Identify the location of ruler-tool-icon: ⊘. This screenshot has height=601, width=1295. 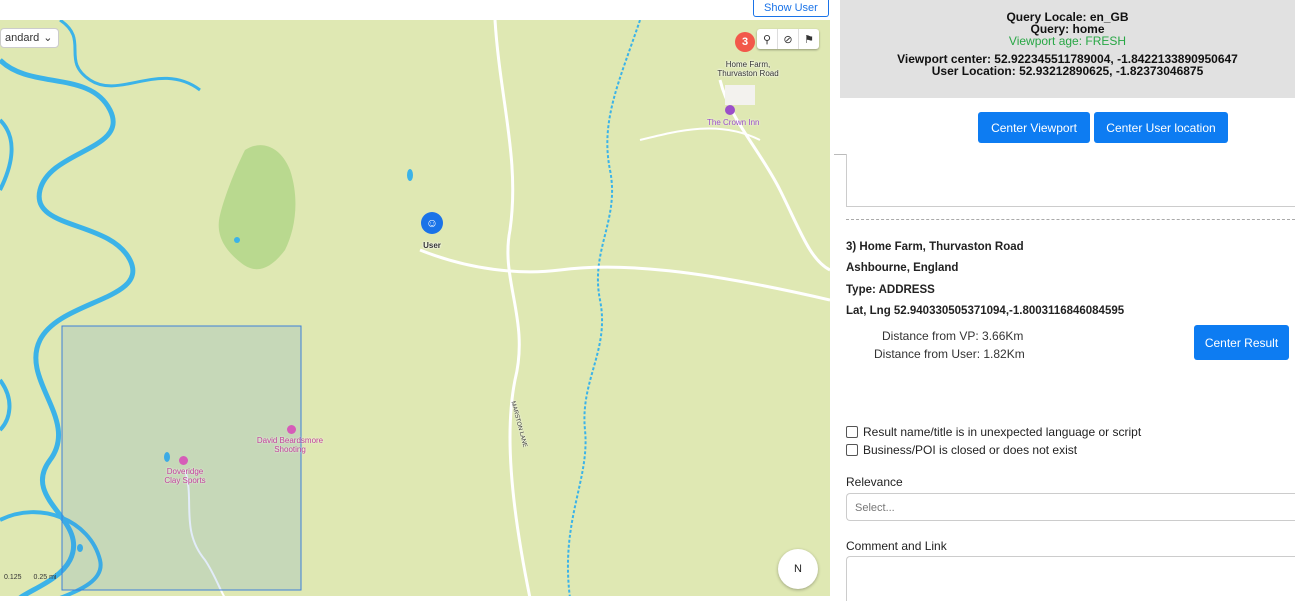
(788, 39).